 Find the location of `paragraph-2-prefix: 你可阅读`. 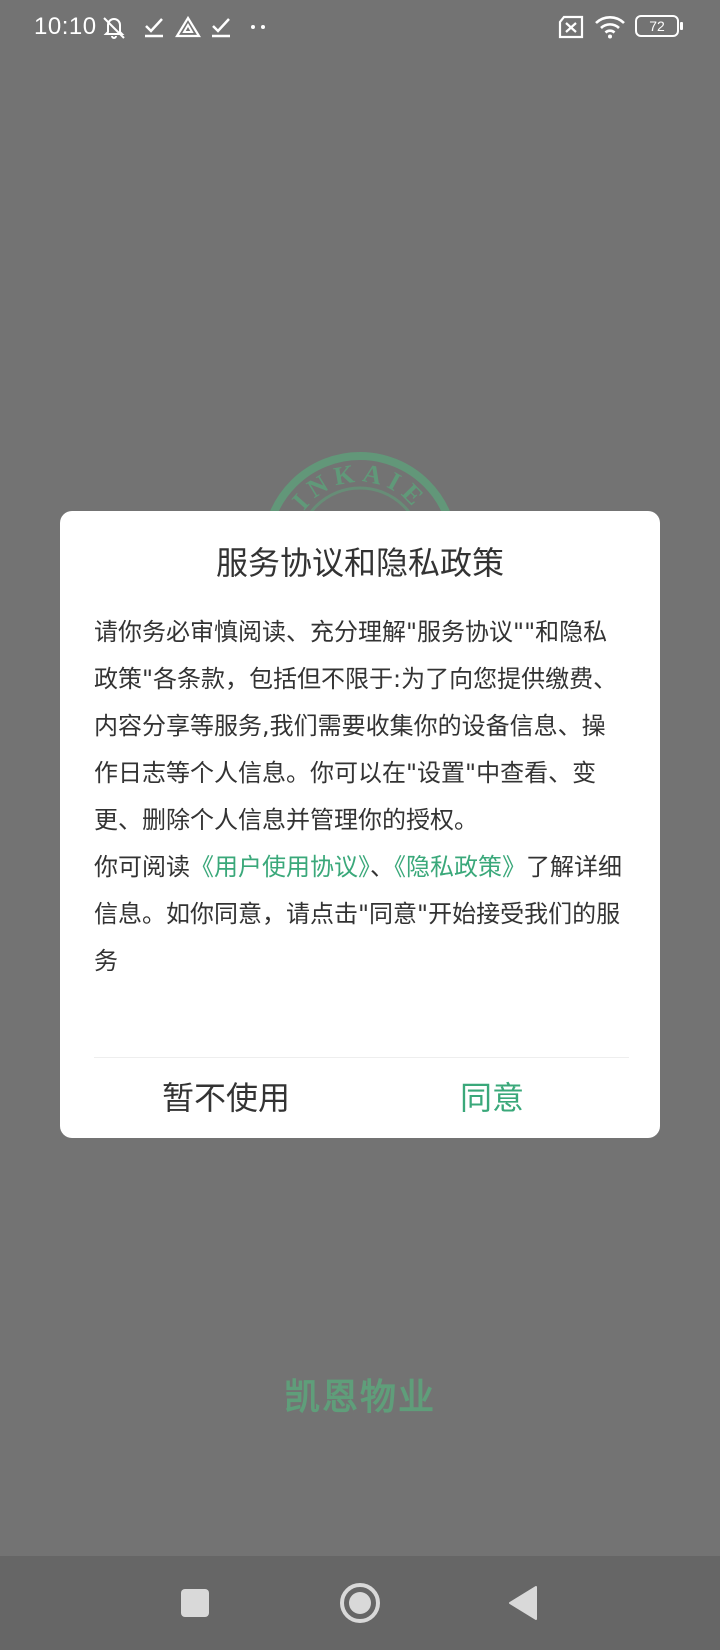

paragraph-2-prefix: 你可阅读 is located at coordinates (142, 867).